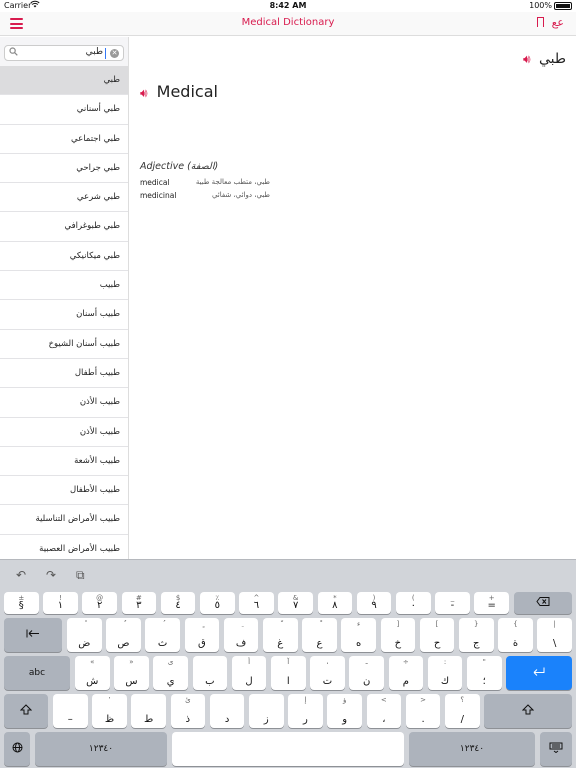  I want to click on key: إر, so click(305, 711).